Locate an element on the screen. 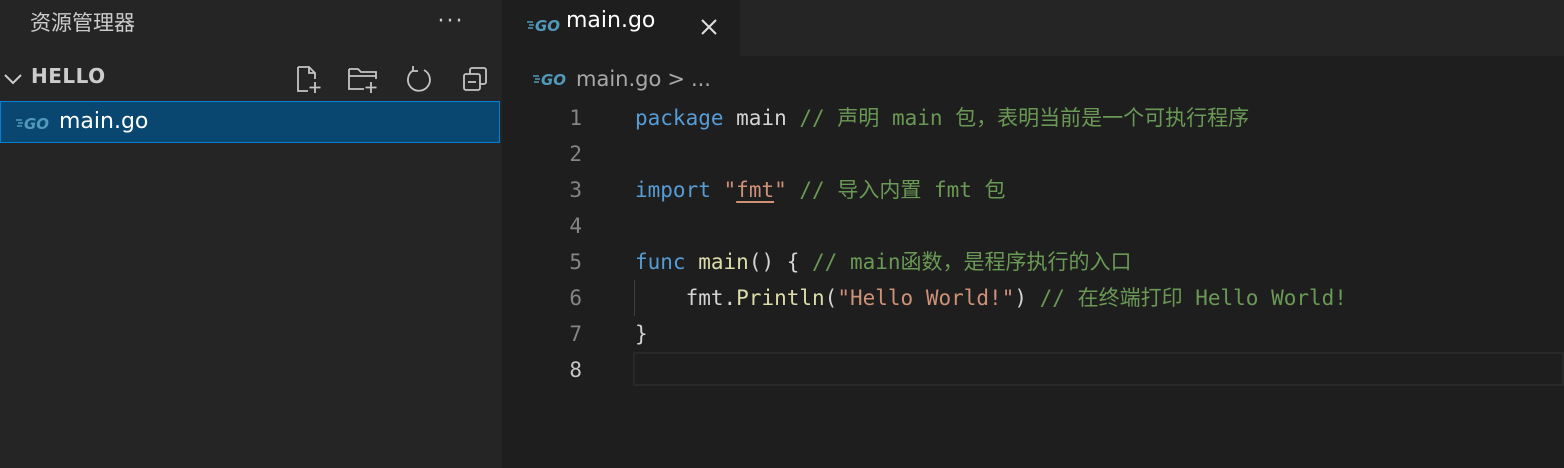 This screenshot has height=468, width=1564. import-path-link: fmt is located at coordinates (755, 190).